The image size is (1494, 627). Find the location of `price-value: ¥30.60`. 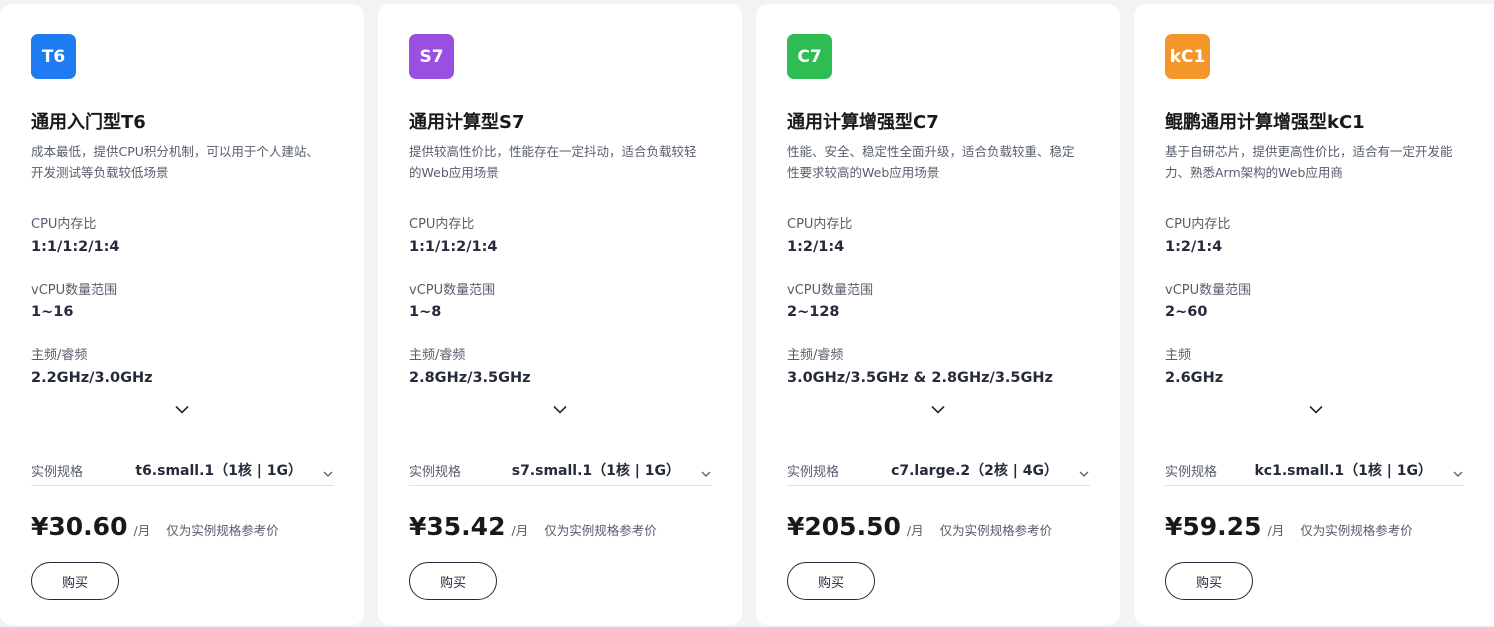

price-value: ¥30.60 is located at coordinates (79, 526).